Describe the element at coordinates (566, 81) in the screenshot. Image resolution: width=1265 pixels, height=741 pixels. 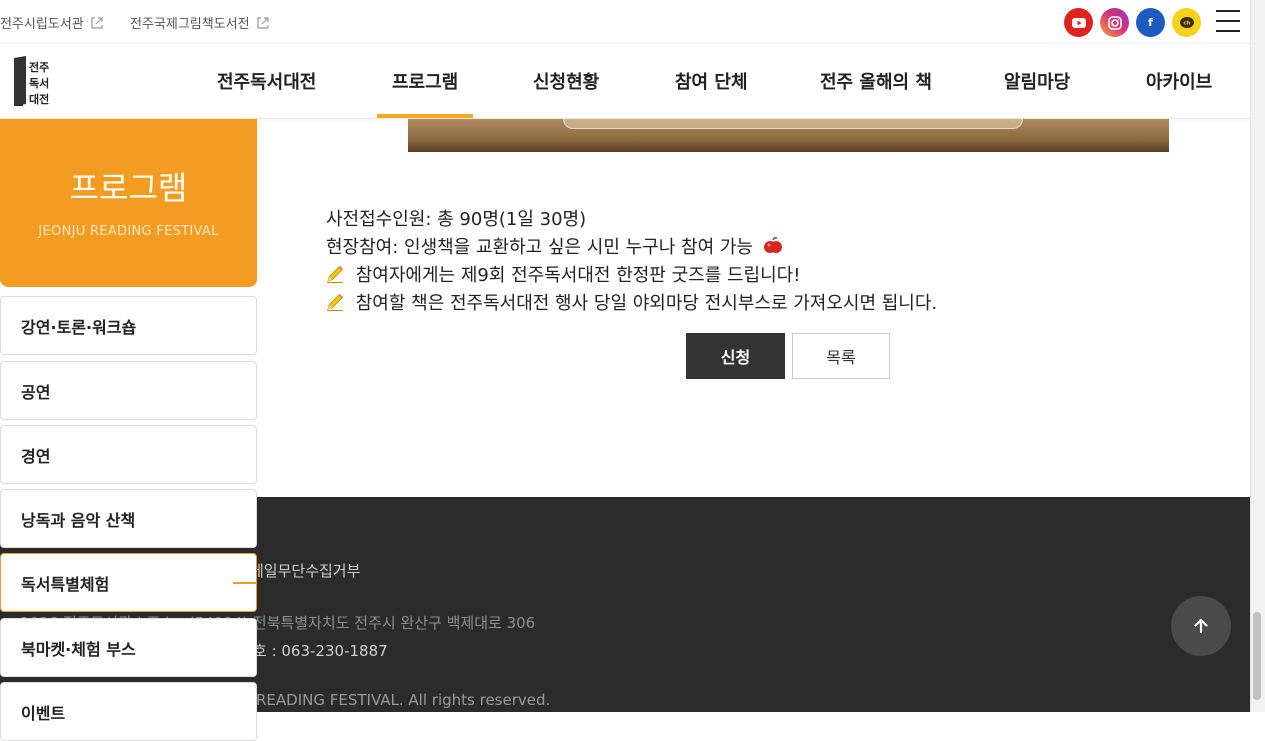
I see `nav-application-status: 신청현황` at that location.